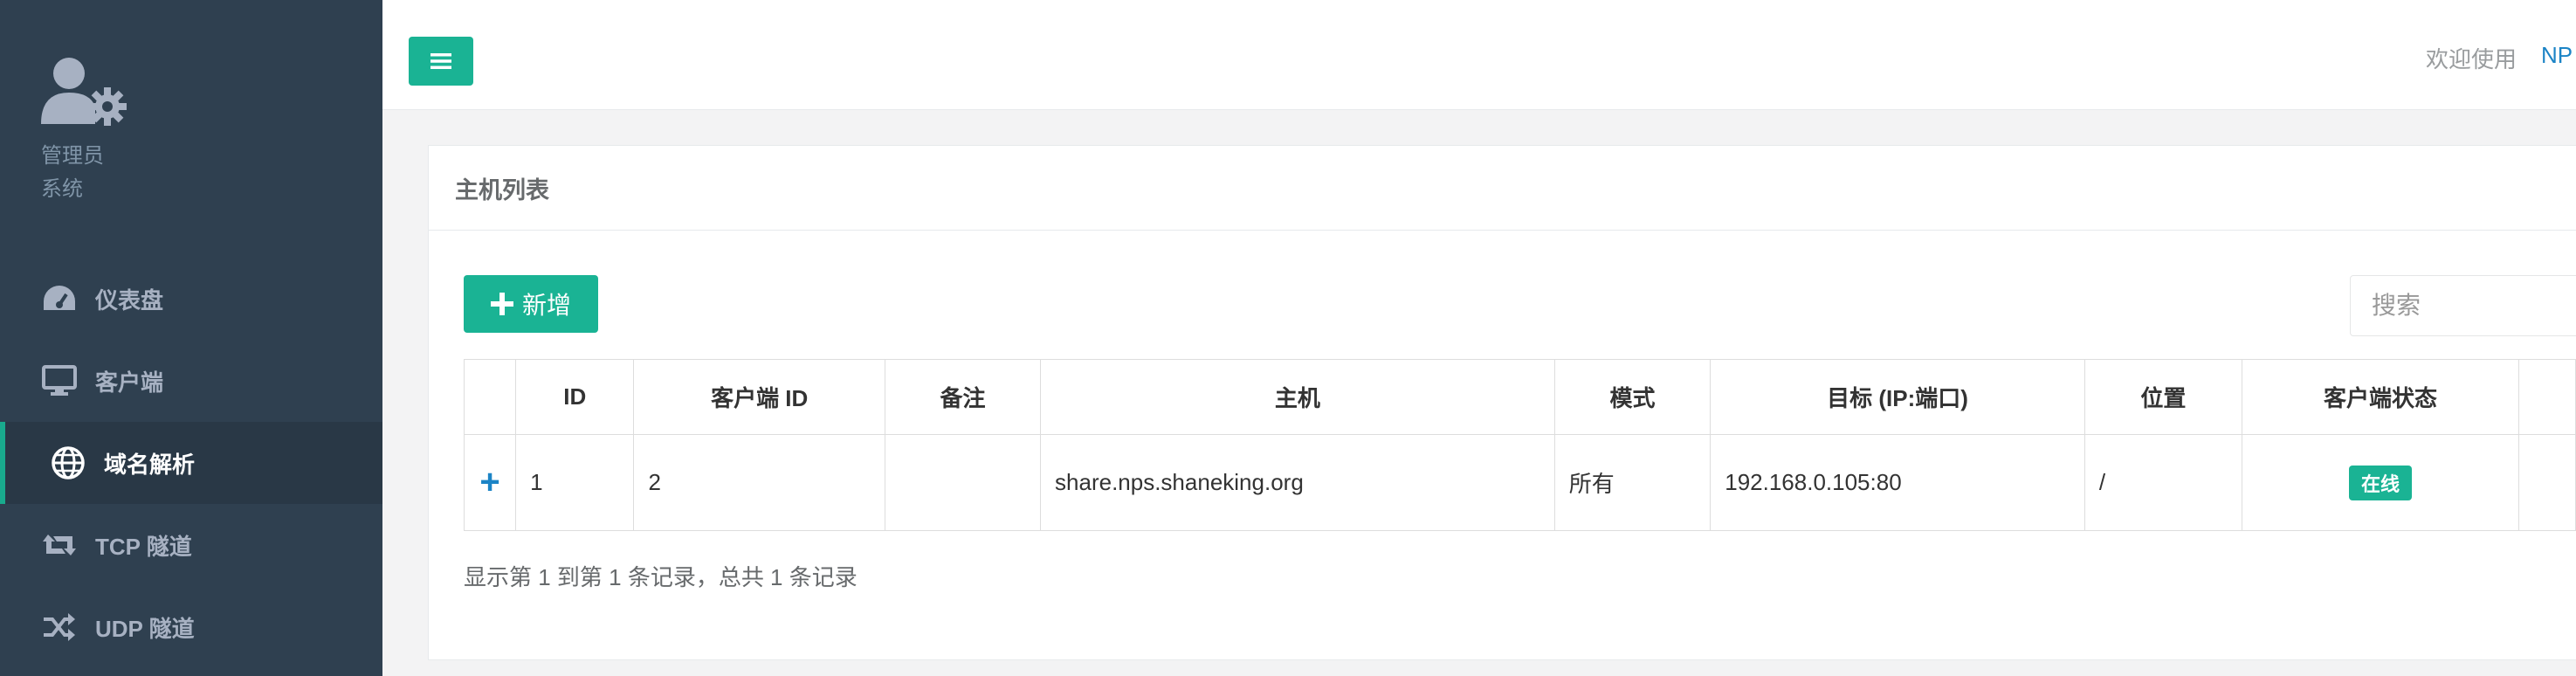 This screenshot has width=2576, height=676. I want to click on sidebar-item-dashboard: 仪表盘, so click(191, 299).